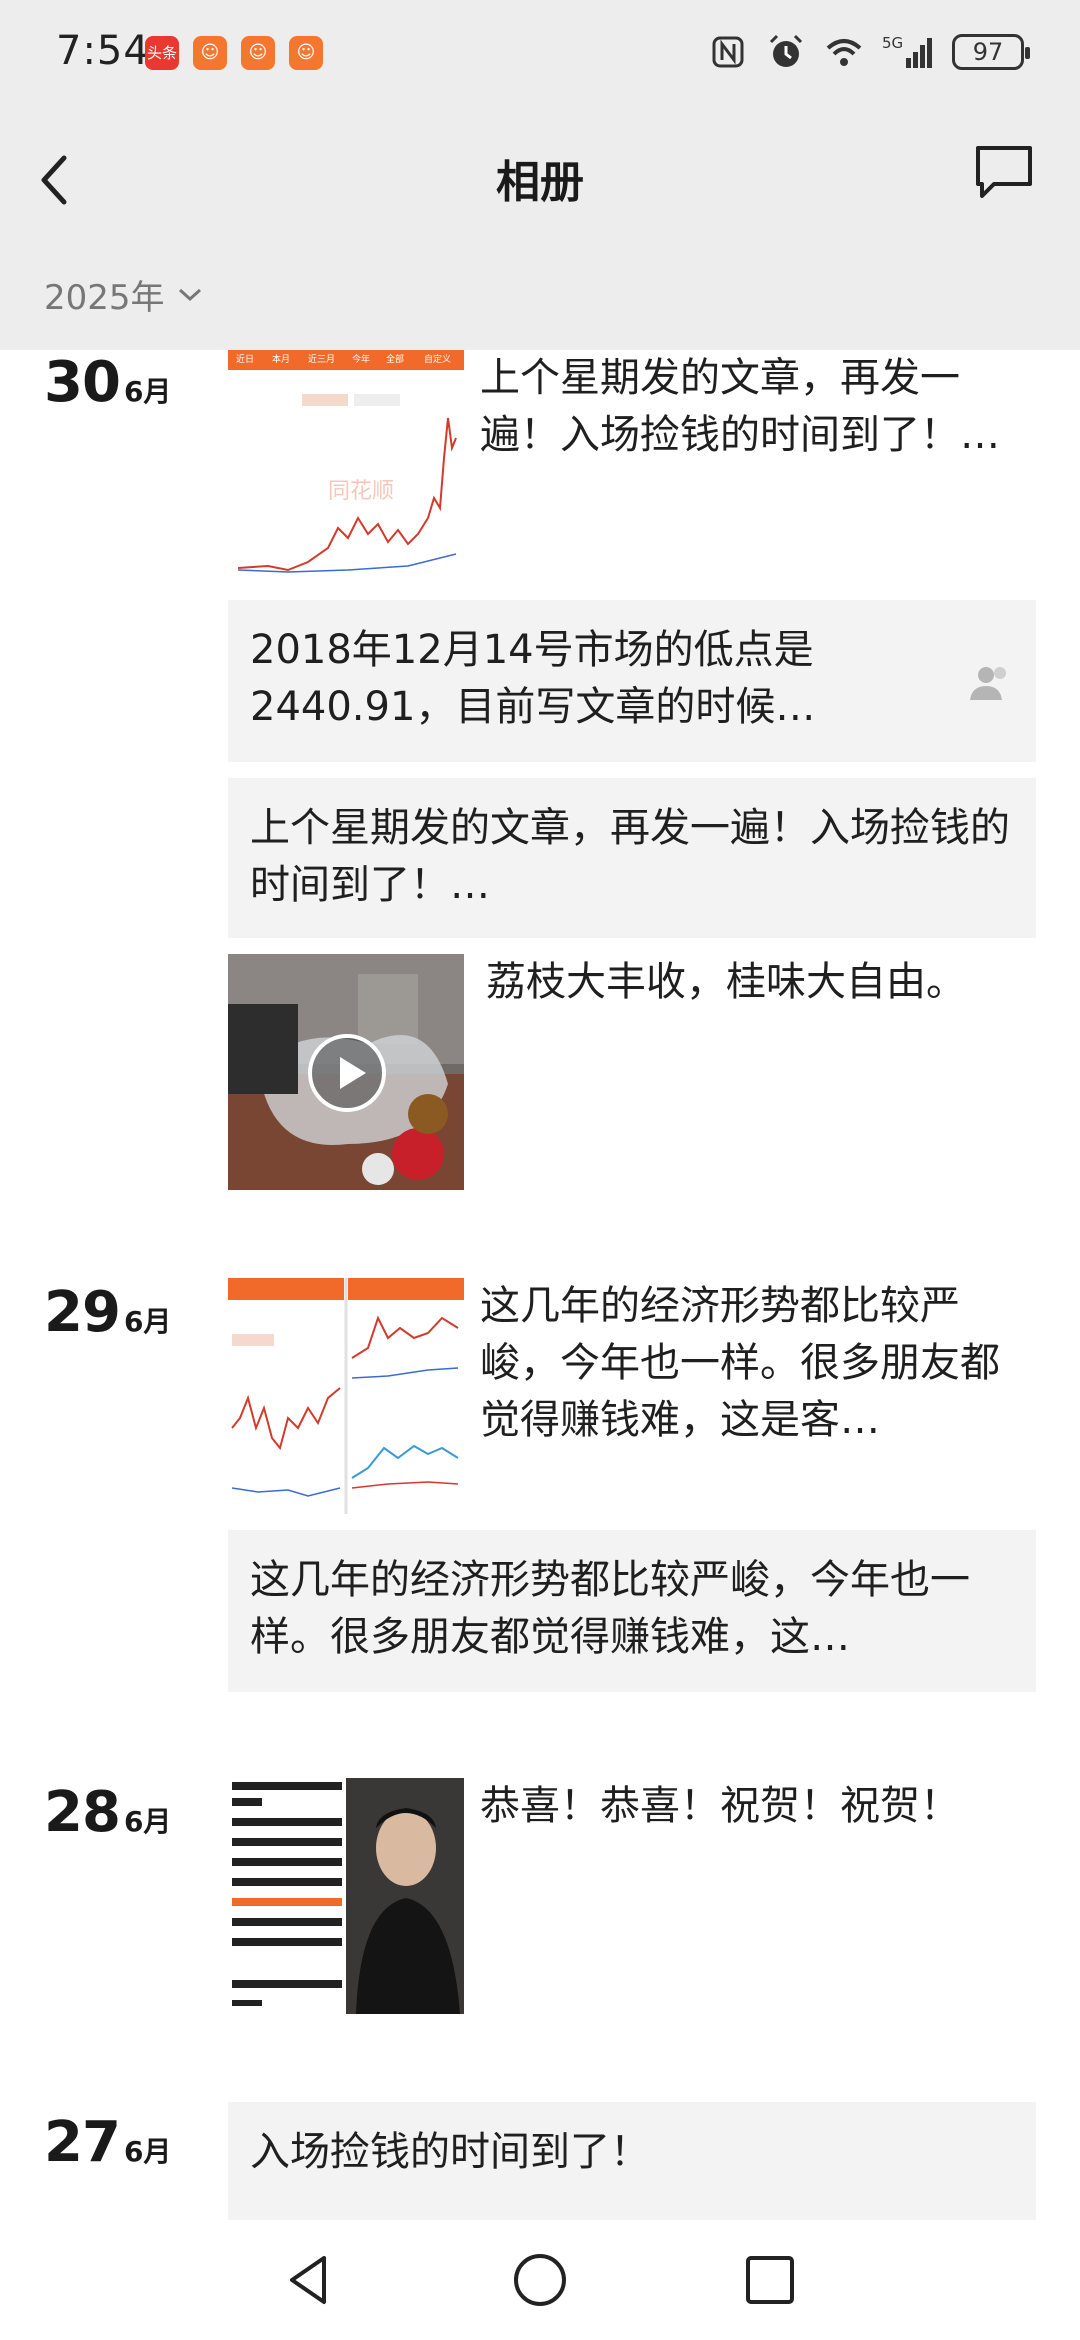 Image resolution: width=1080 pixels, height=2340 pixels. Describe the element at coordinates (104, 298) in the screenshot. I see `year-label: 2025年` at that location.